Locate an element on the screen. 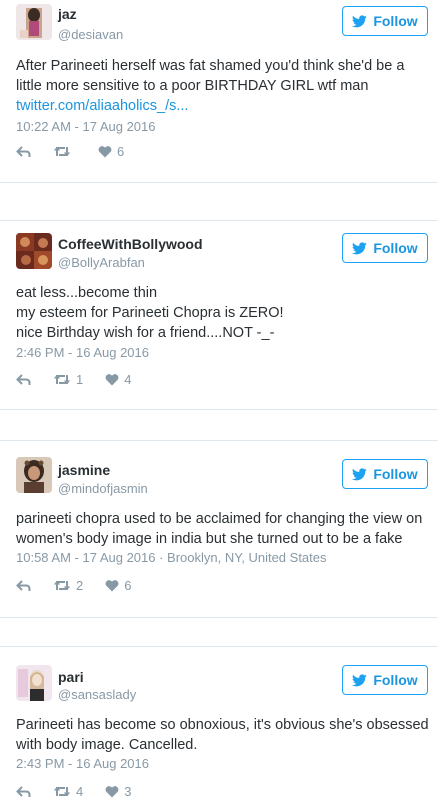 The image size is (438, 801). display-name: jaz is located at coordinates (67, 14).